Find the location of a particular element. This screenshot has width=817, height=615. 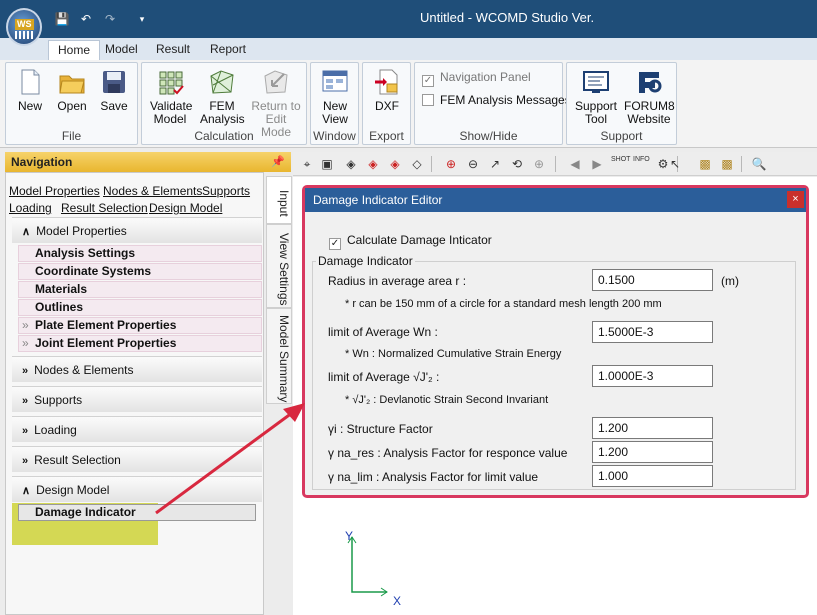

cursor-icon: ↖ is located at coordinates (675, 164).